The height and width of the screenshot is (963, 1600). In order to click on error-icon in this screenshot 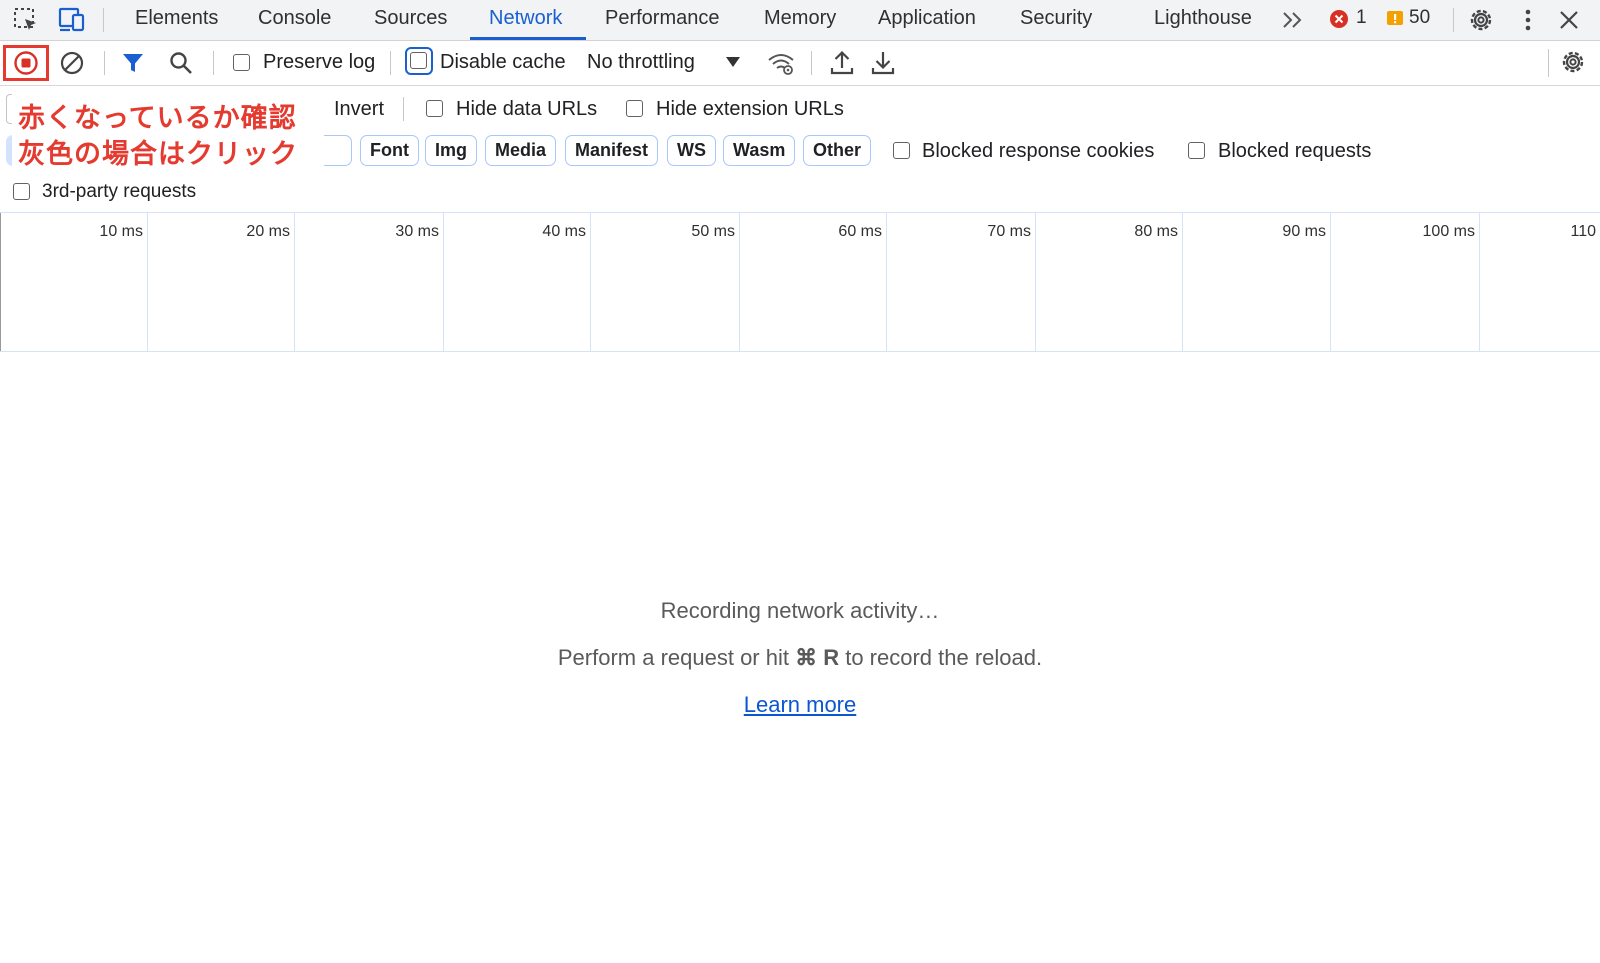, I will do `click(1339, 19)`.